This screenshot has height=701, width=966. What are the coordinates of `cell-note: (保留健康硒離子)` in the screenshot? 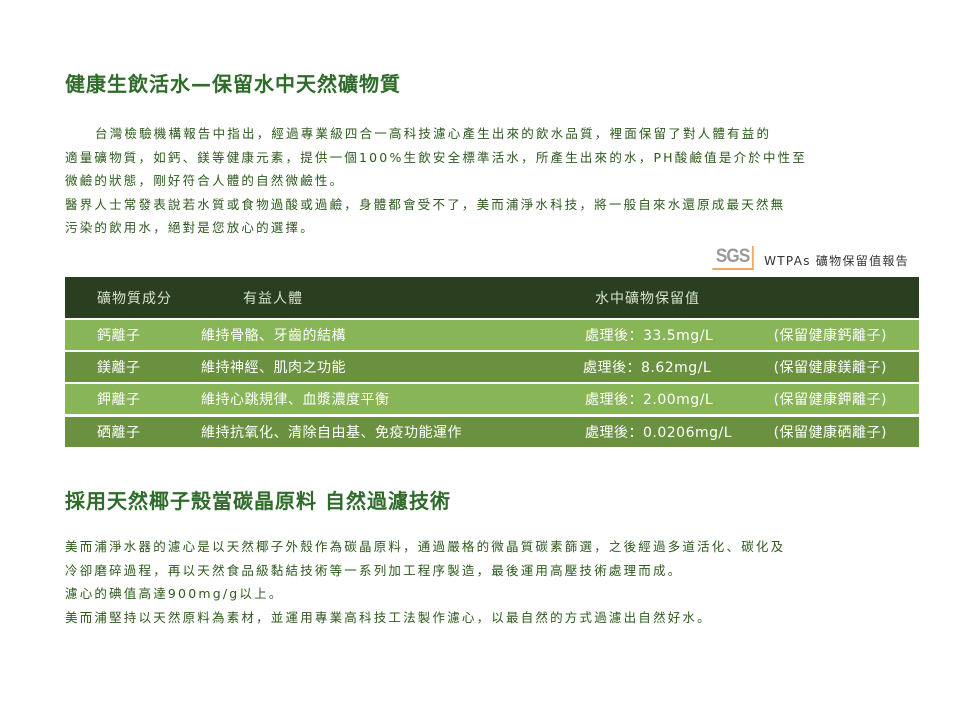 It's located at (830, 433).